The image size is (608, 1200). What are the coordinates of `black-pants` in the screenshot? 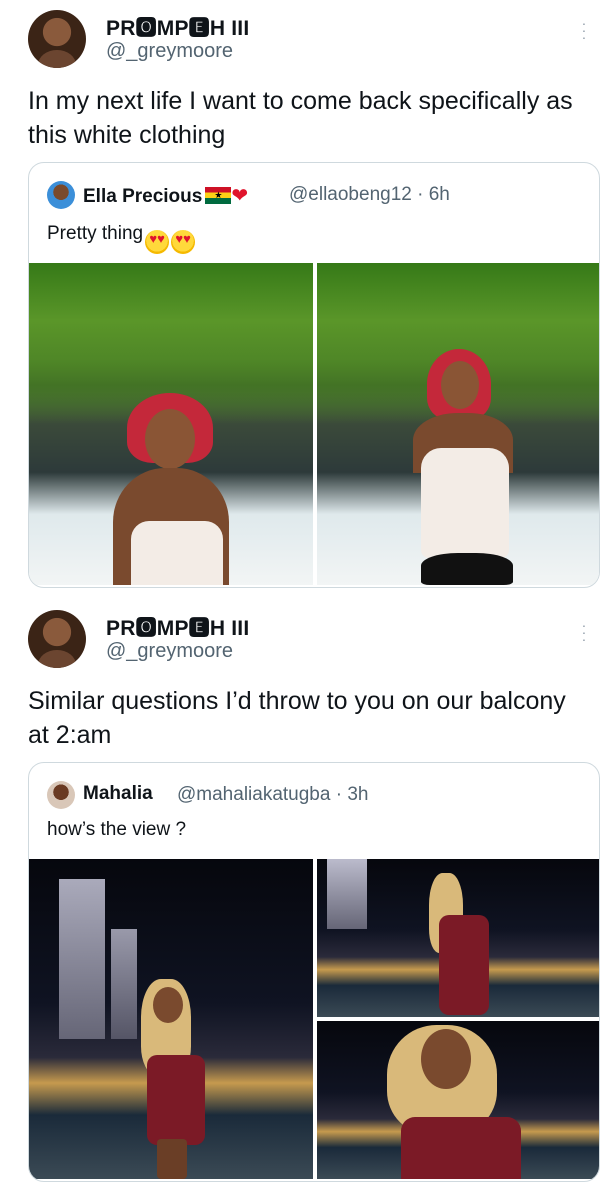 It's located at (467, 569).